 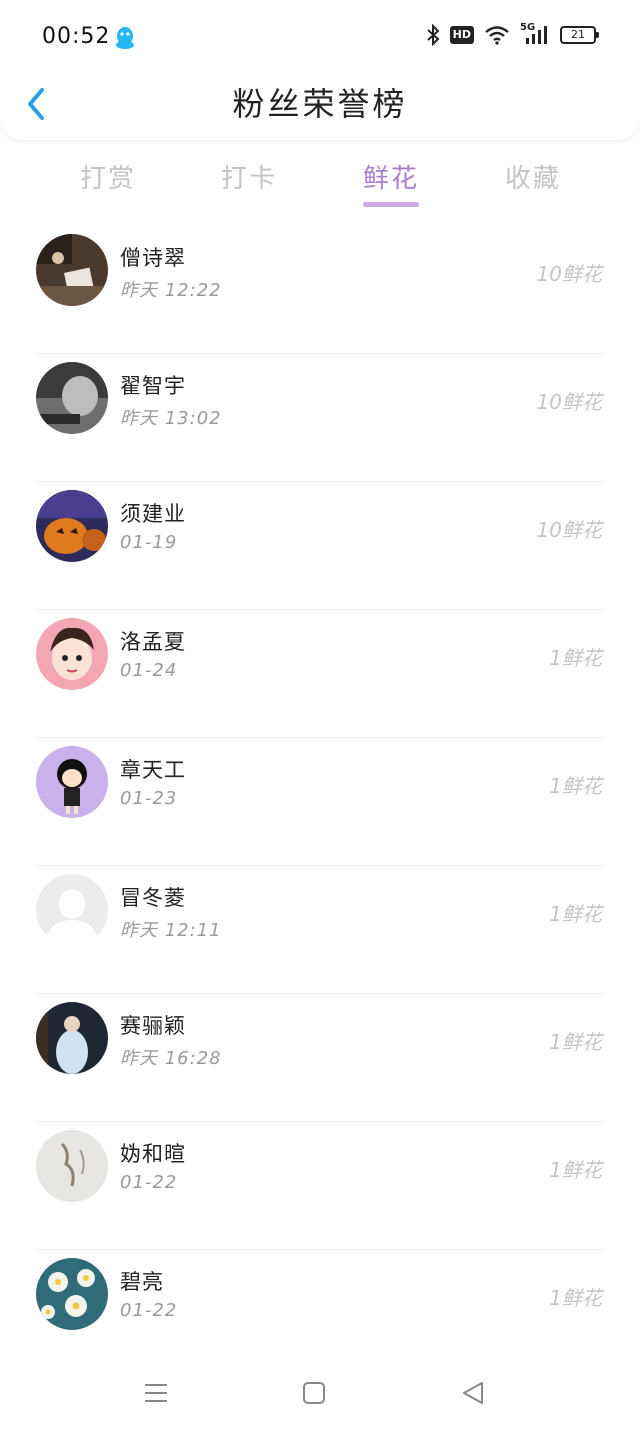 I want to click on active-tab-indicator, so click(x=391, y=204).